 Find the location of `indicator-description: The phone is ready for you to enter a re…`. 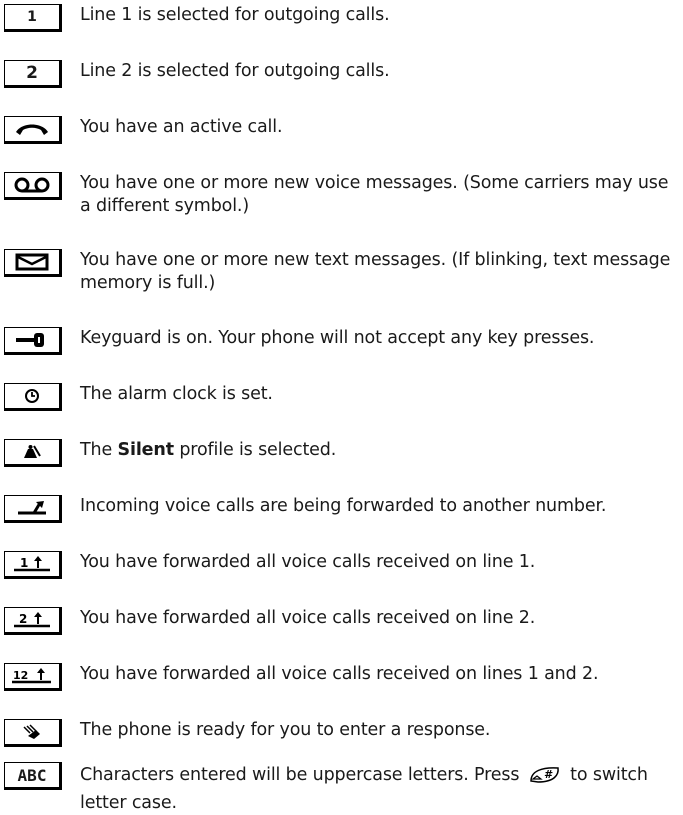

indicator-description: The phone is ready for you to enter a re… is located at coordinates (285, 730).